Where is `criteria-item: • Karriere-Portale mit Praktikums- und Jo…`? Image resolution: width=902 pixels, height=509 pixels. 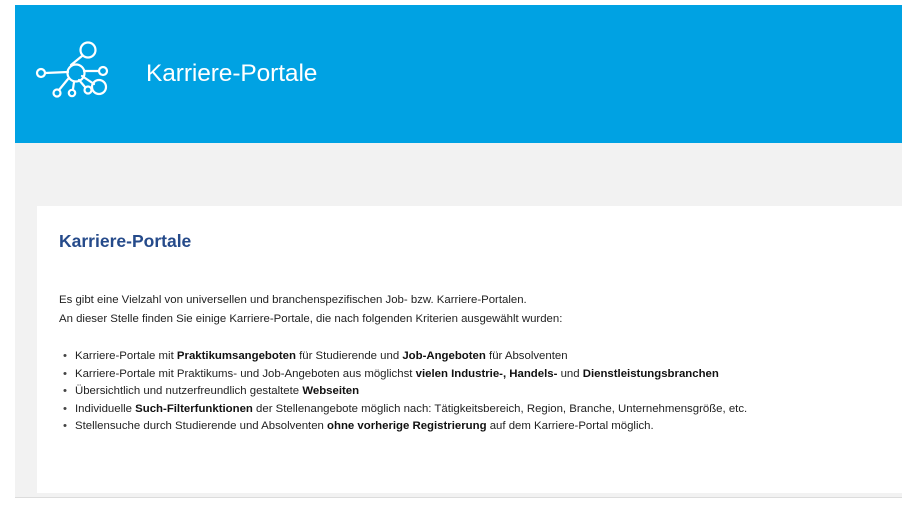 criteria-item: • Karriere-Portale mit Praktikums- und Jo… is located at coordinates (405, 375).